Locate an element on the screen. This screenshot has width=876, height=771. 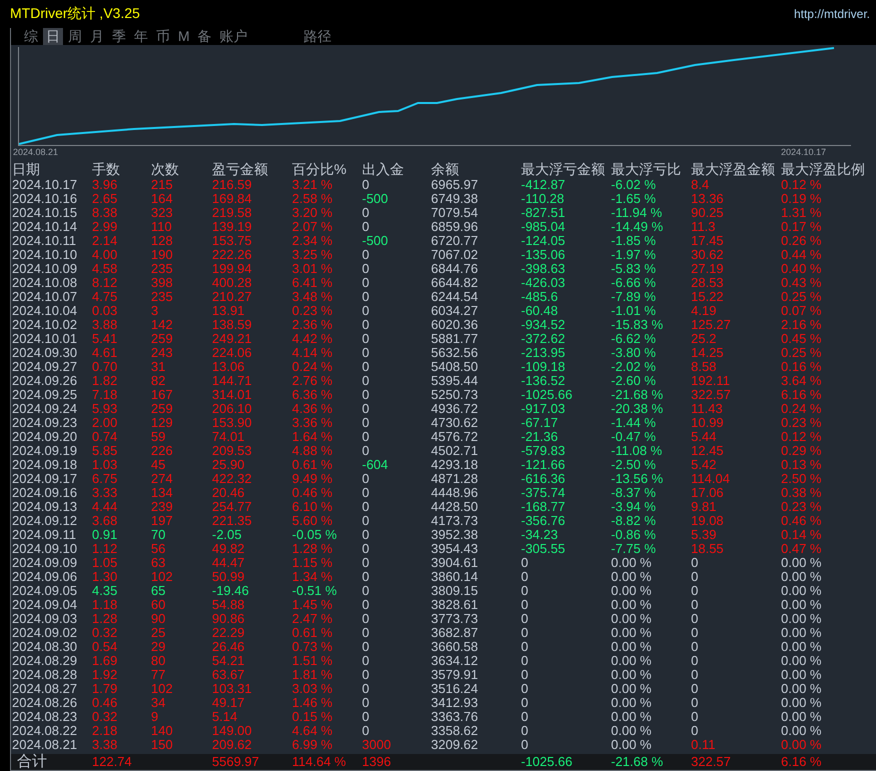
table-cell: 2.47 % is located at coordinates (311, 619).